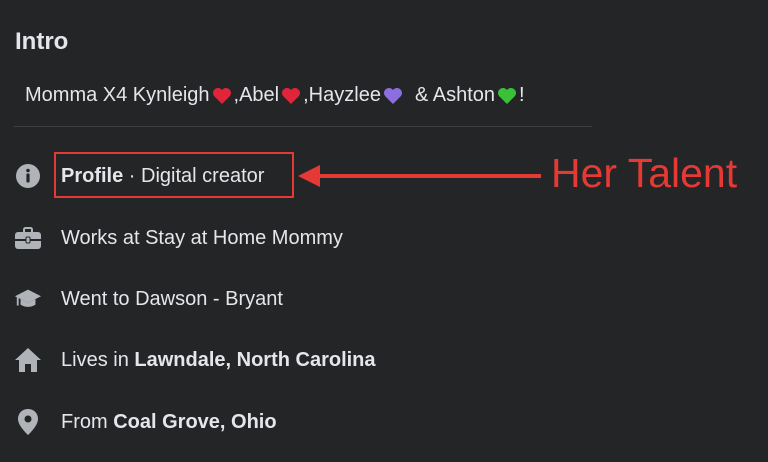 The width and height of the screenshot is (768, 462). Describe the element at coordinates (28, 422) in the screenshot. I see `location-pin-icon` at that location.